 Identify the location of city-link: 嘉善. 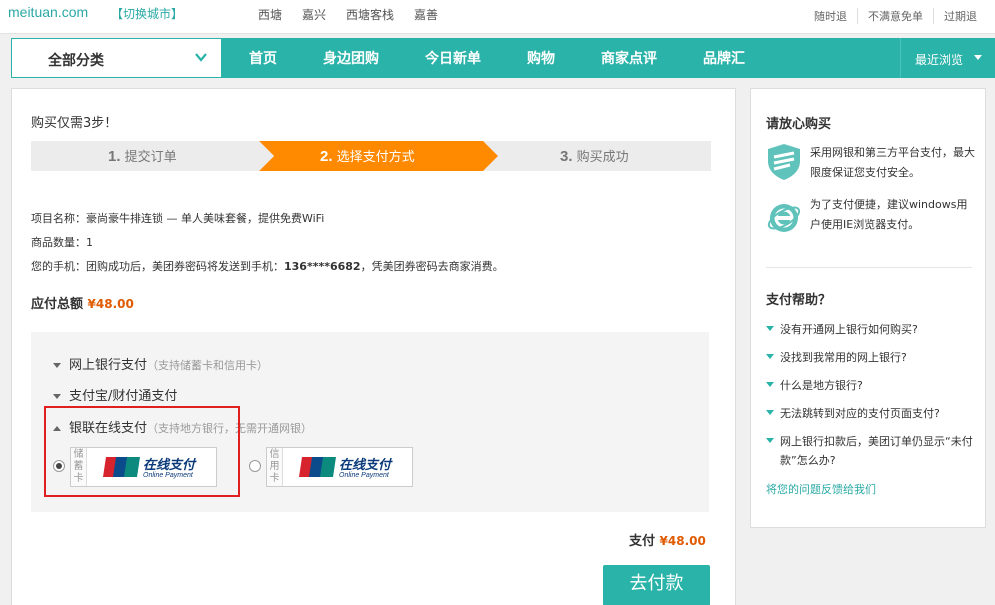
(426, 14).